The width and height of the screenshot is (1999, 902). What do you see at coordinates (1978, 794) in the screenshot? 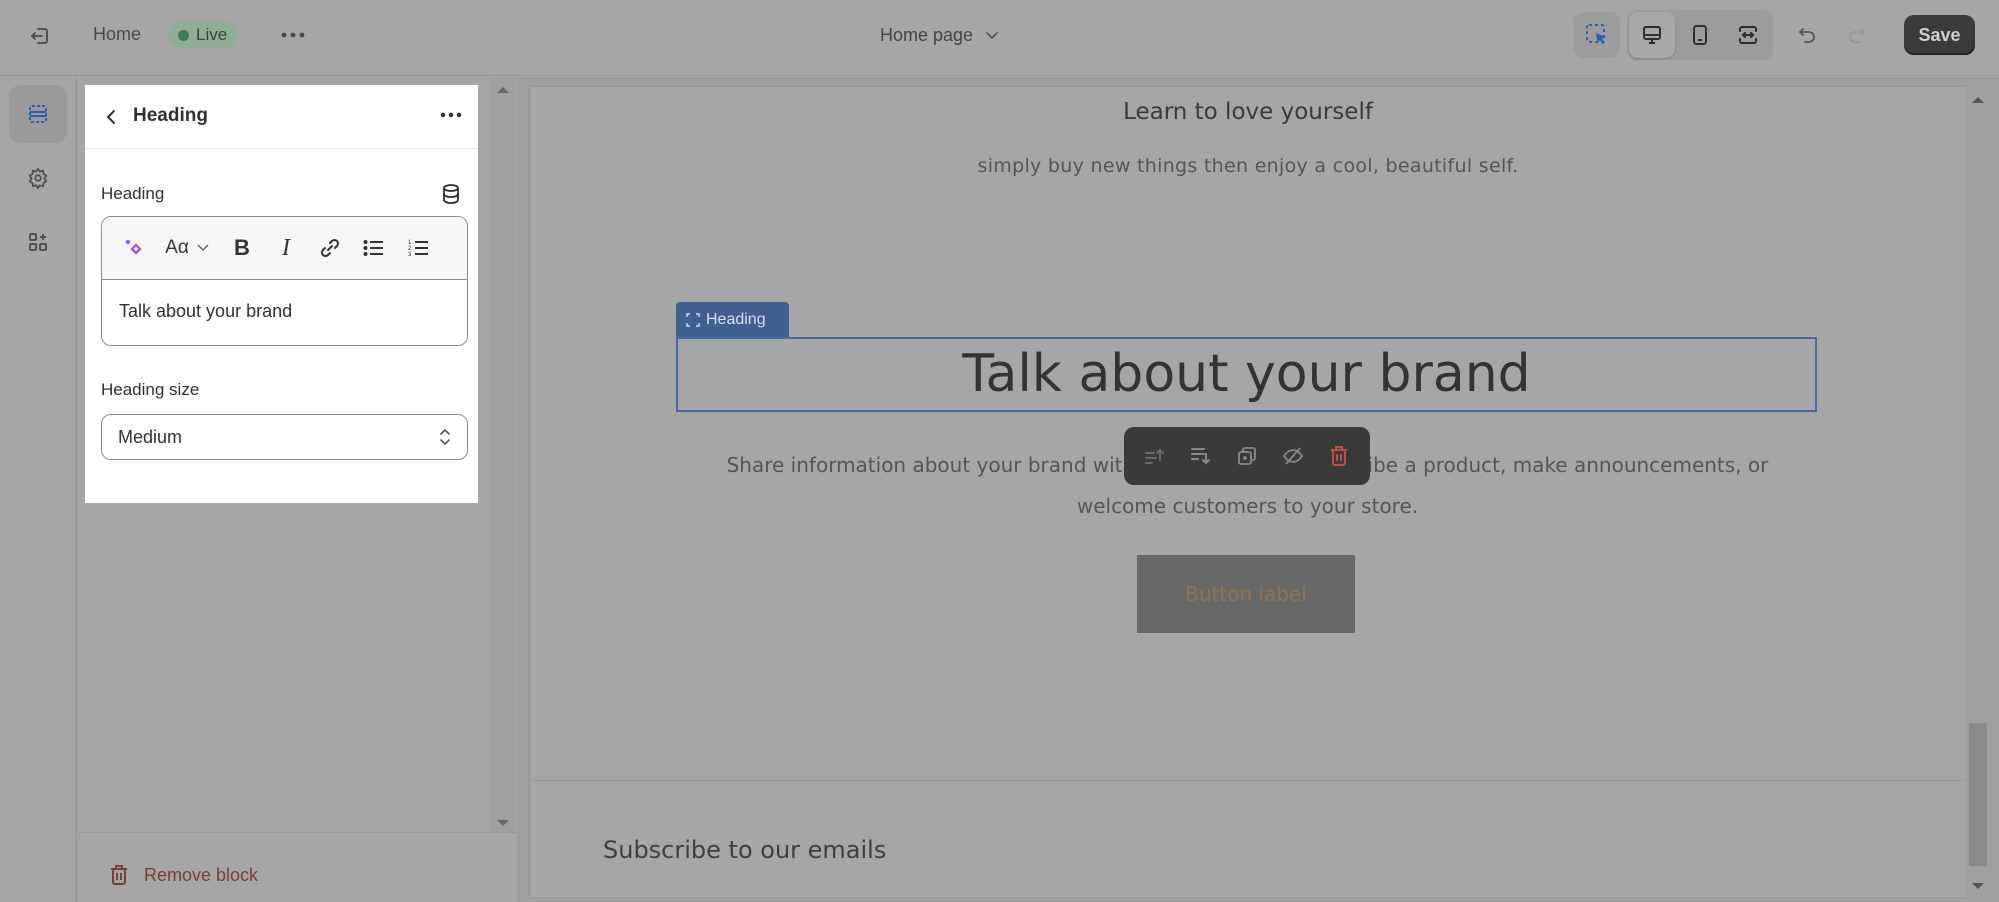
I see `scrollbar-thumb` at bounding box center [1978, 794].